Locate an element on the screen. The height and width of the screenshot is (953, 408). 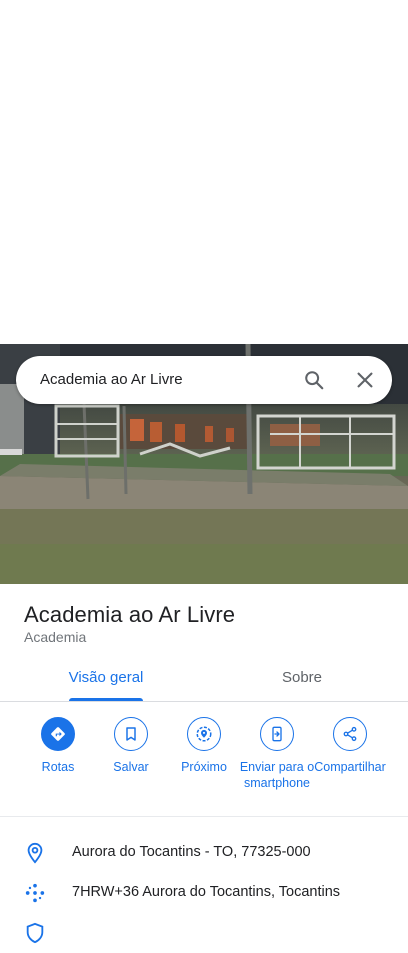
send-to-phone-icon is located at coordinates (277, 734).